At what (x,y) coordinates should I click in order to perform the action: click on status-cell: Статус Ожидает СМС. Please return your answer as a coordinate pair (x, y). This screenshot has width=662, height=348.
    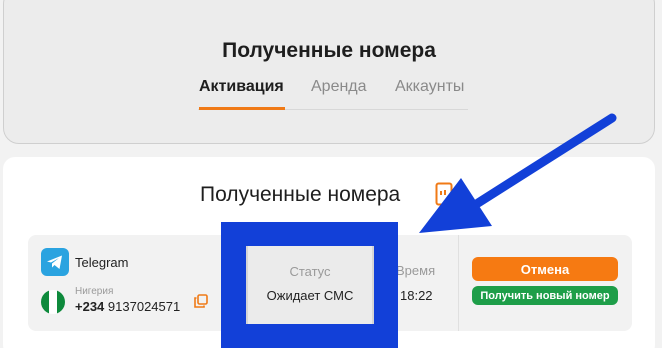
    Looking at the image, I should click on (310, 285).